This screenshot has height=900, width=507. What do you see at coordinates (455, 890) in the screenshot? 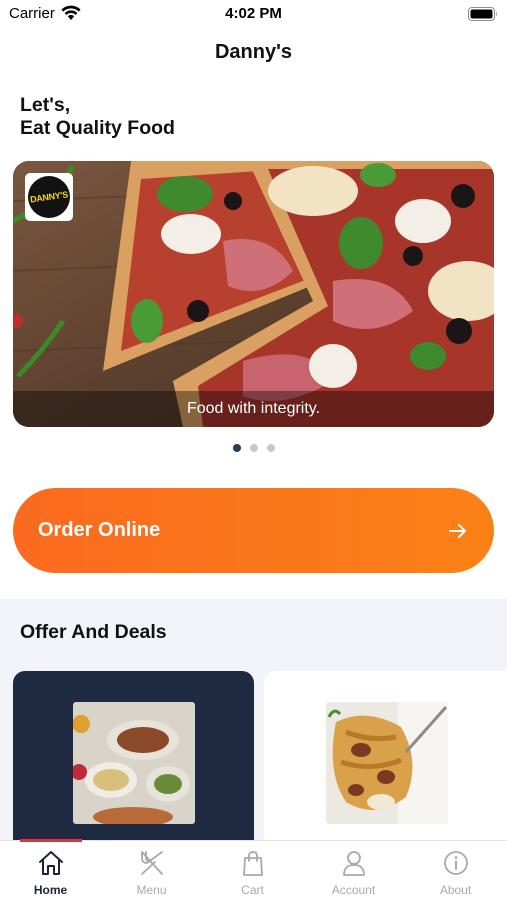
I see `tab-about-label: About` at bounding box center [455, 890].